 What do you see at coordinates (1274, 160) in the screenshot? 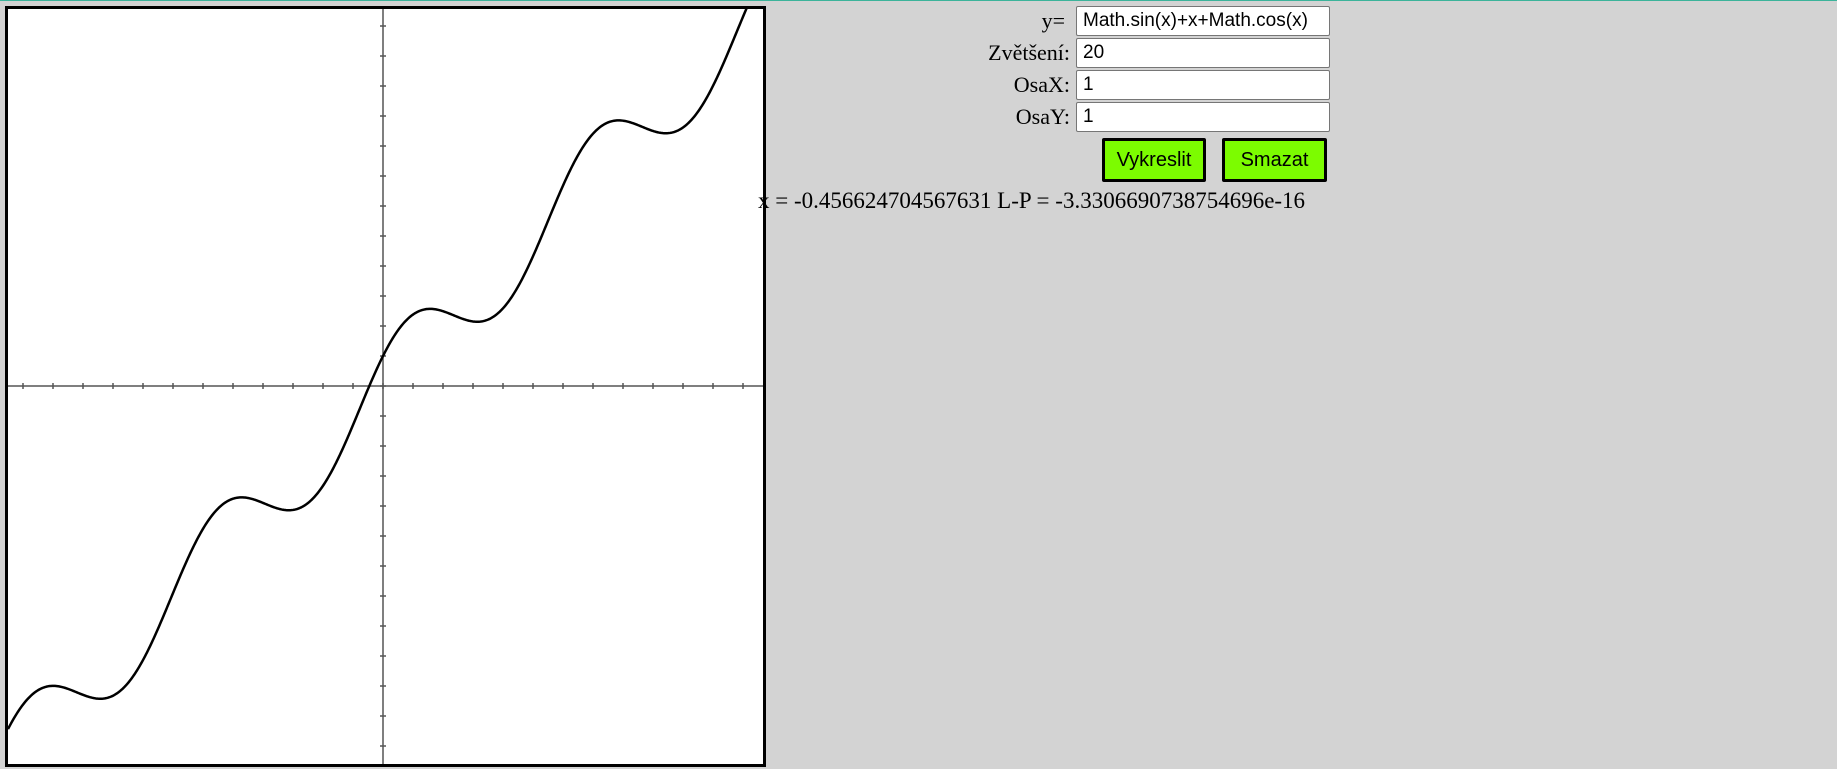
I see `clear-button: Smazat` at bounding box center [1274, 160].